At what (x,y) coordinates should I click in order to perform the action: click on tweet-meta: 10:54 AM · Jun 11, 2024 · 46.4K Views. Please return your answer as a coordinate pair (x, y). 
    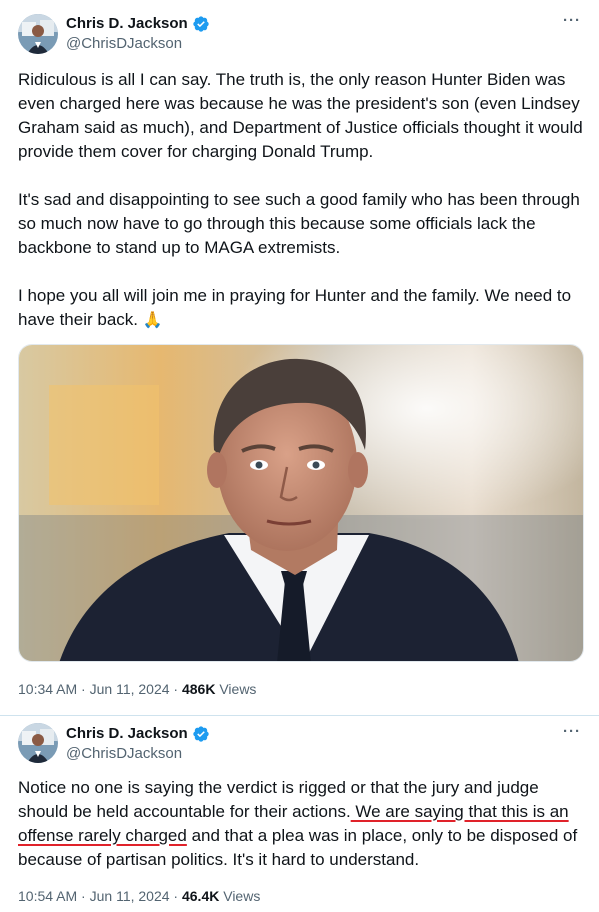
    Looking at the image, I should click on (139, 896).